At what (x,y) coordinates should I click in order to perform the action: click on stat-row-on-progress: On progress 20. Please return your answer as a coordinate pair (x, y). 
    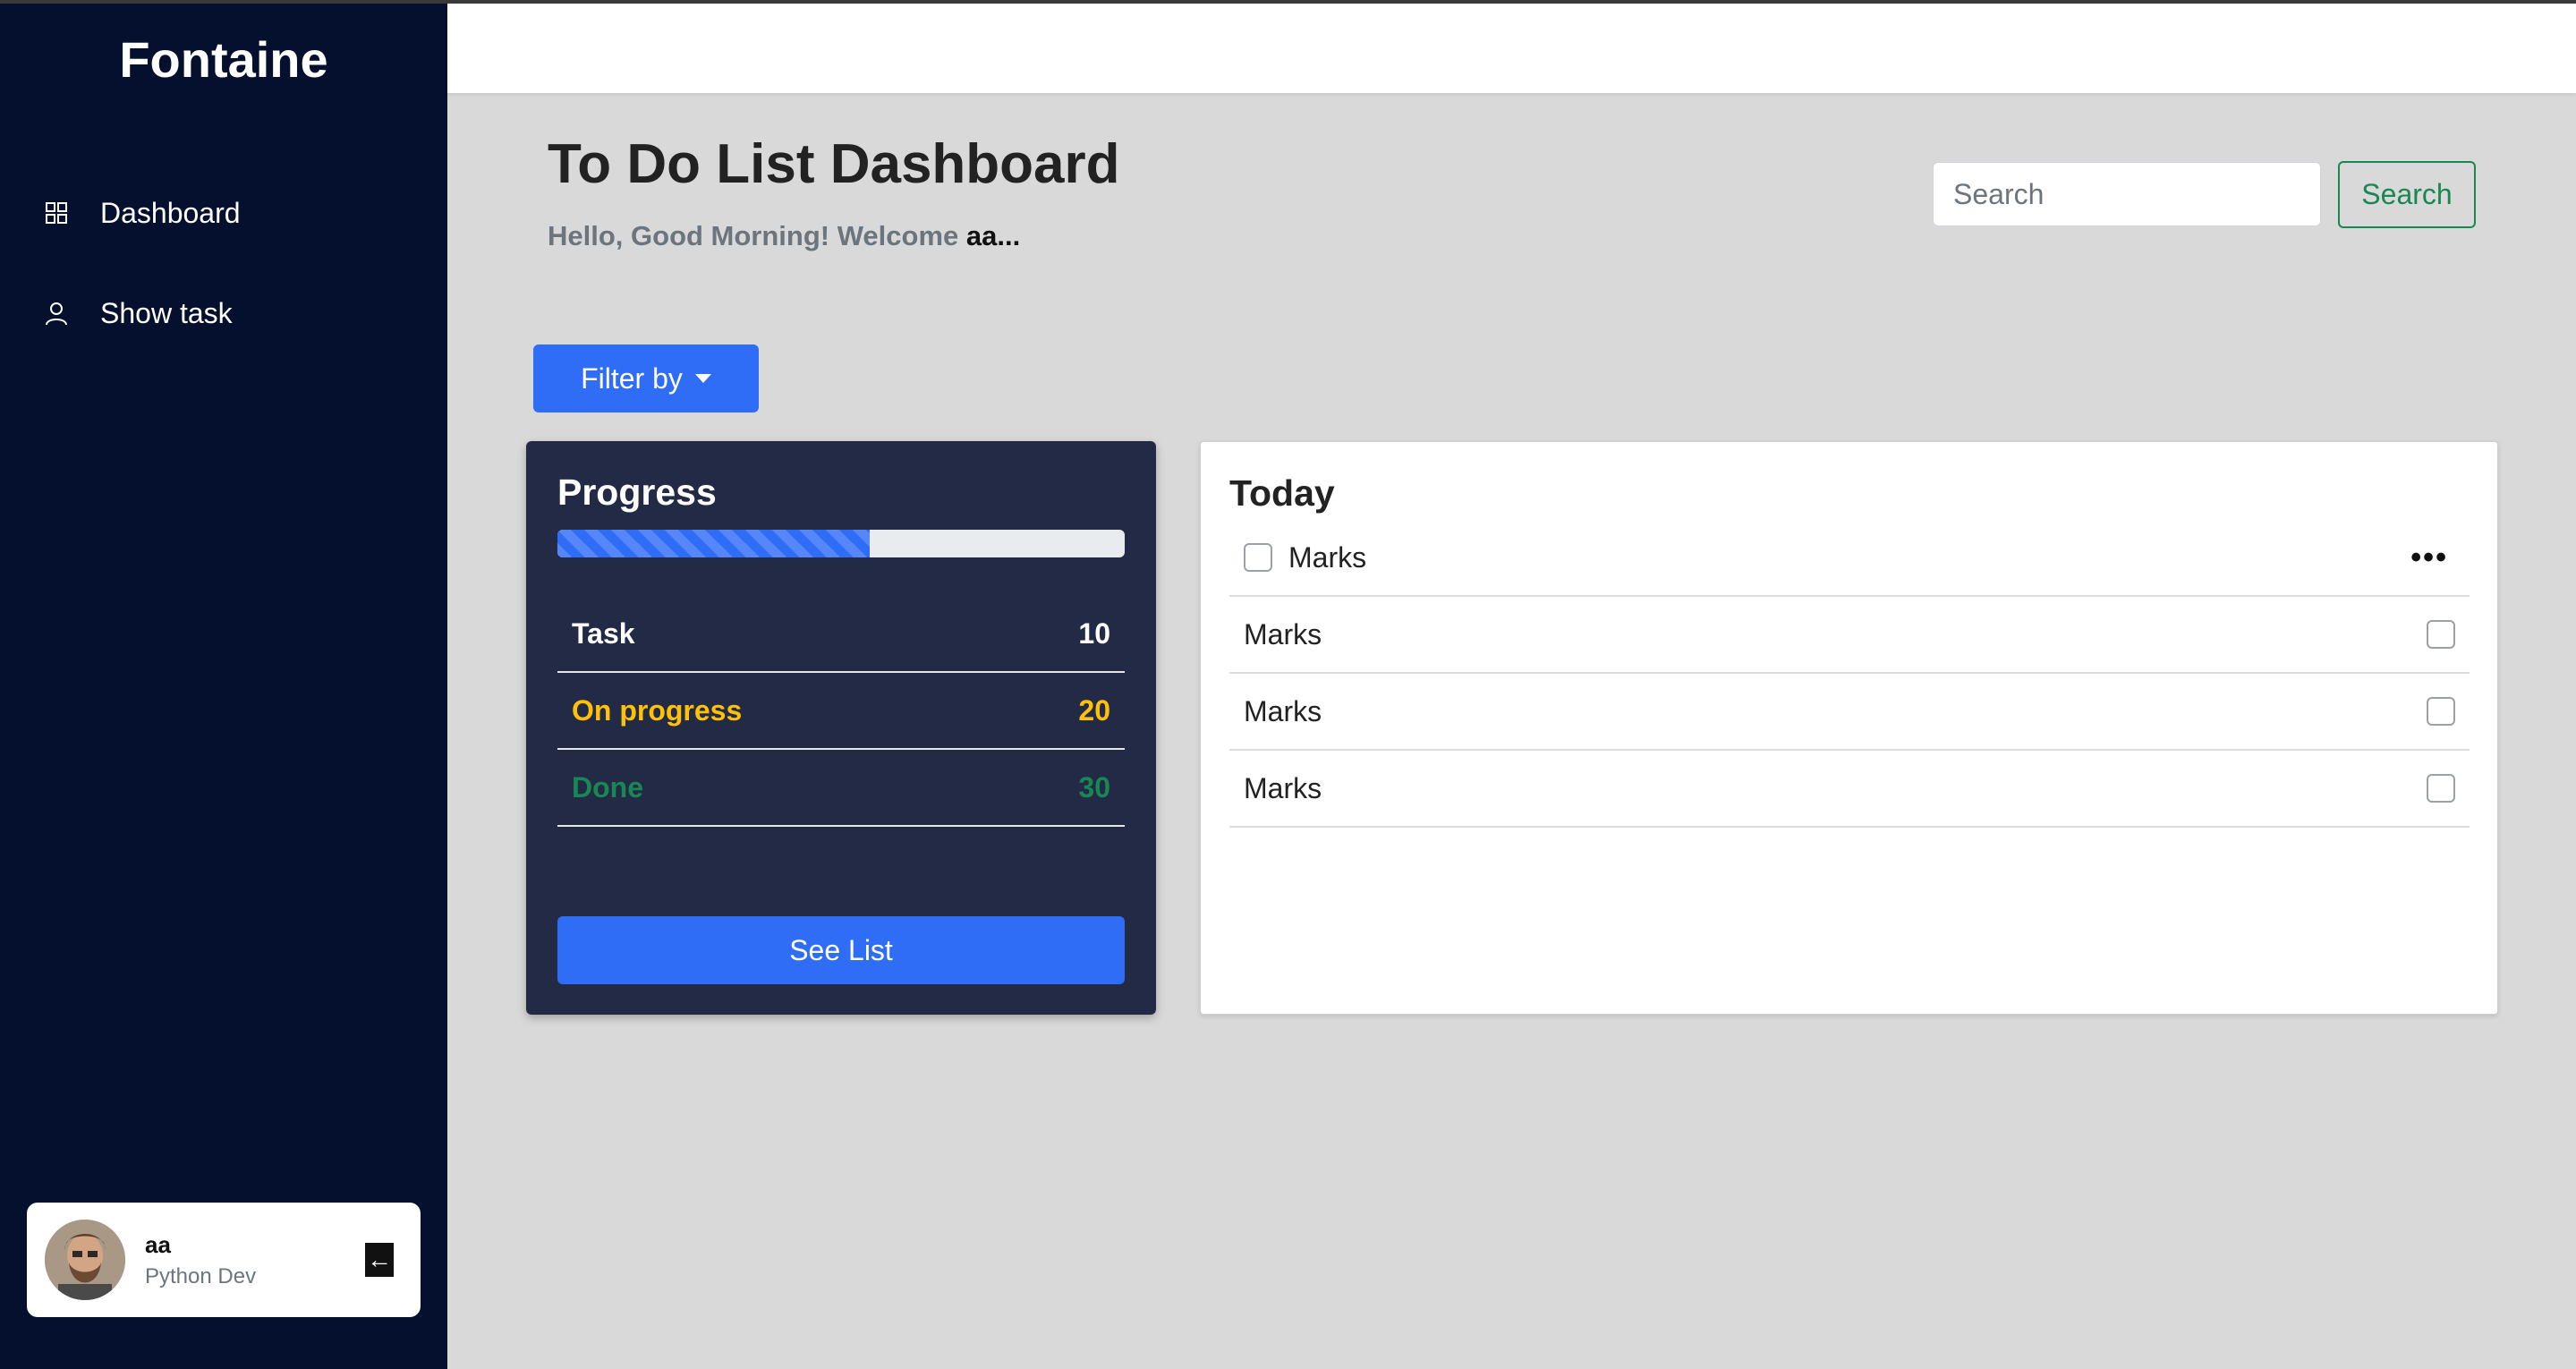
    Looking at the image, I should click on (841, 711).